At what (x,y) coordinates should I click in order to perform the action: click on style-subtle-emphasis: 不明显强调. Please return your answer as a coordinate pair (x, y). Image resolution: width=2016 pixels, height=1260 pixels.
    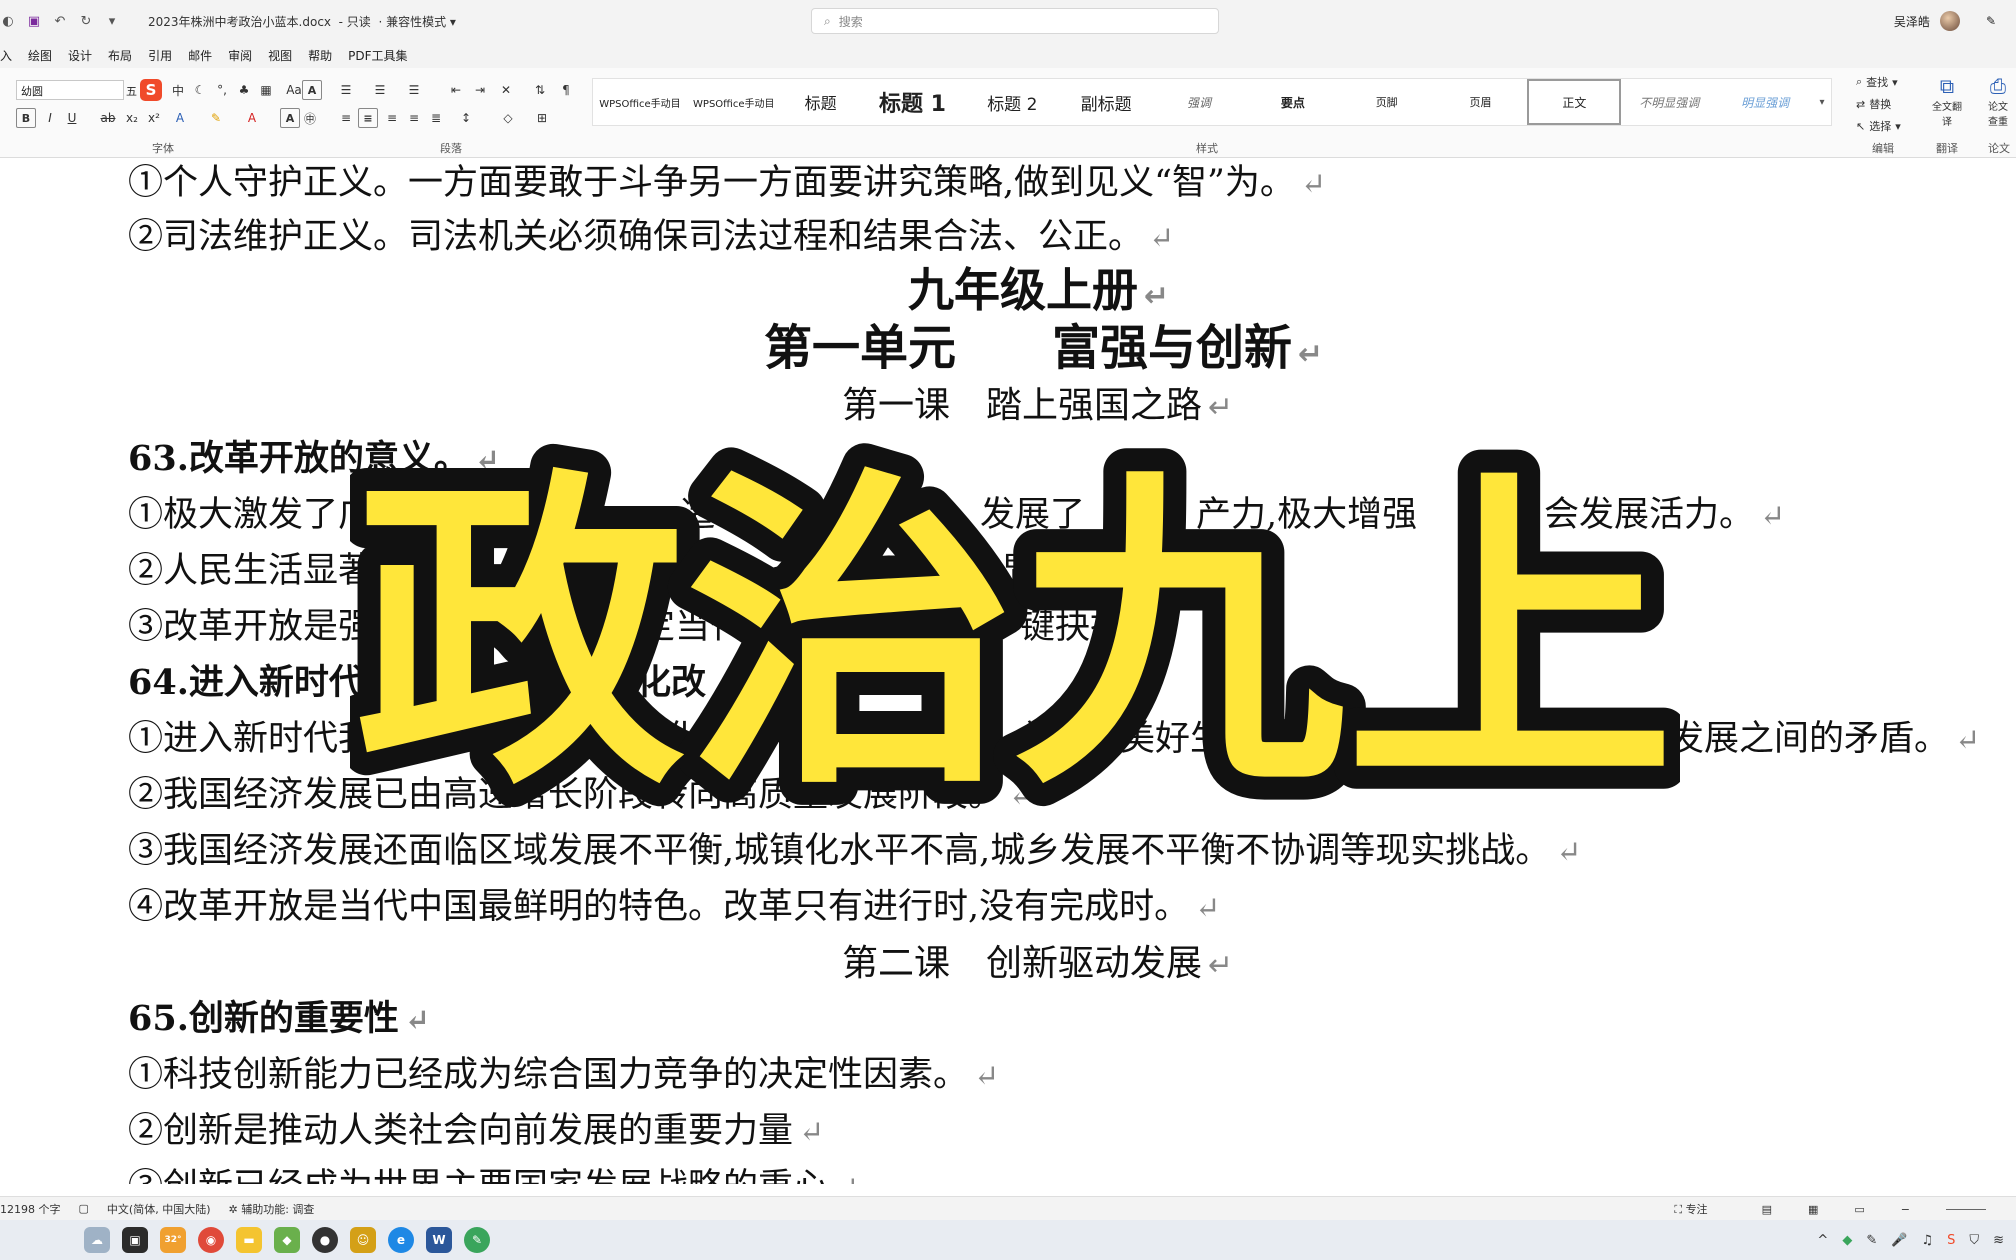
    Looking at the image, I should click on (1669, 102).